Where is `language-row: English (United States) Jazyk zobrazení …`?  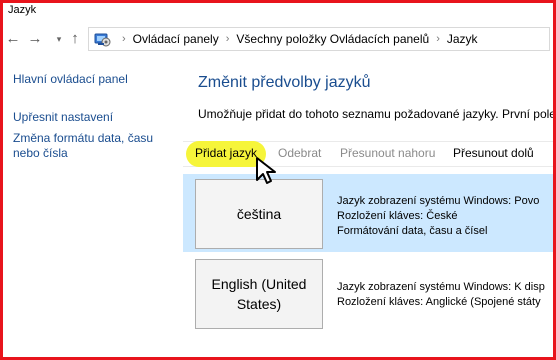
language-row: English (United States) Jazyk zobrazení … is located at coordinates (369, 293).